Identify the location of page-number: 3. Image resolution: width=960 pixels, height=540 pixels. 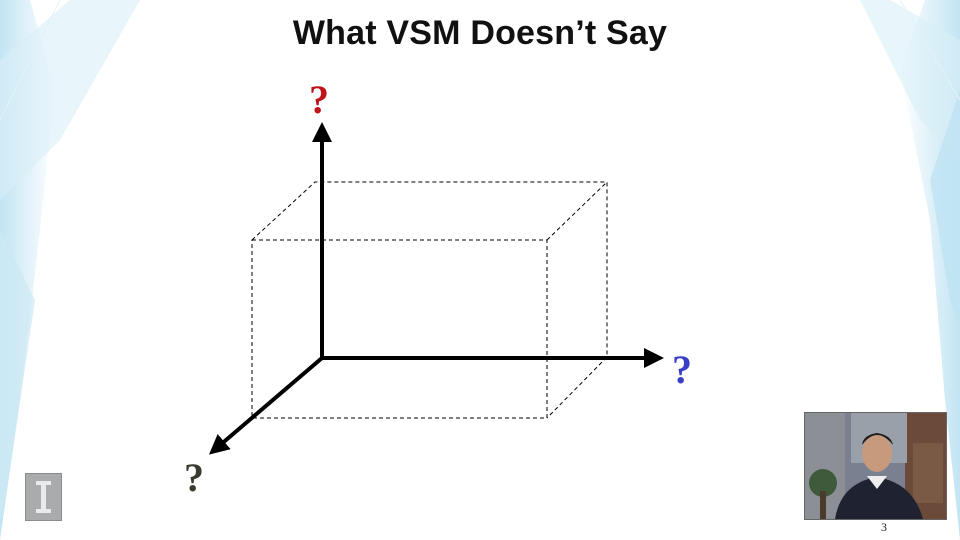
(884, 527).